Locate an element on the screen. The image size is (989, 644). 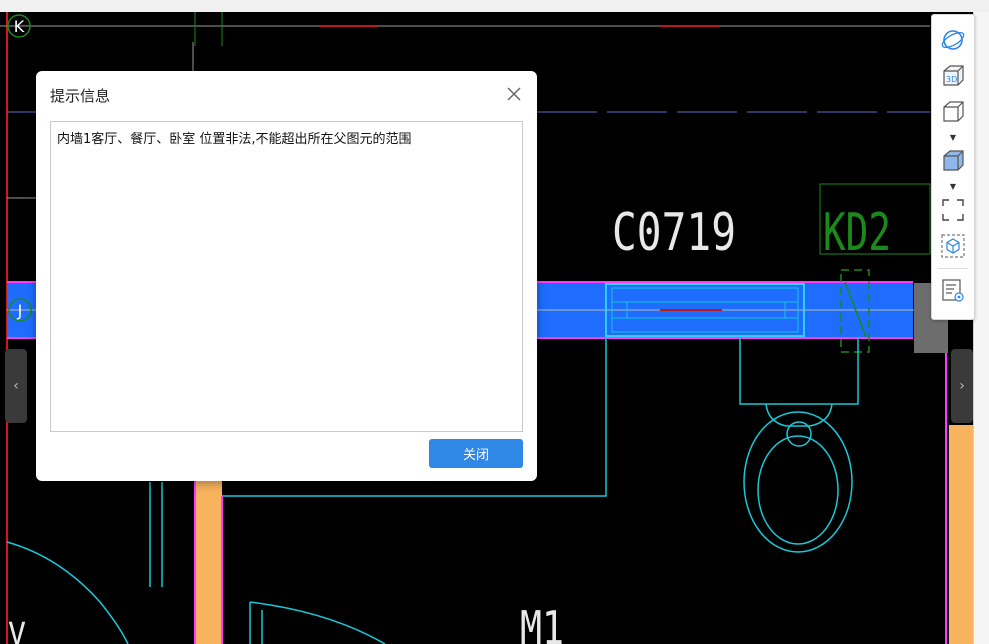
view-toolbar: 3D ▼ ▼ is located at coordinates (953, 167).